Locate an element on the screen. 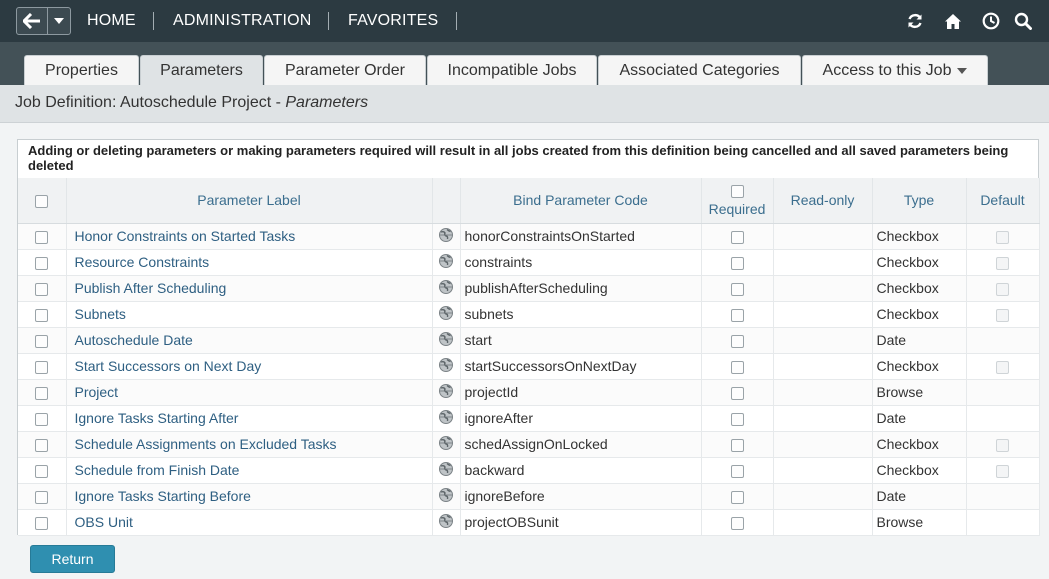 This screenshot has height=579, width=1049. history-dropdown-button is located at coordinates (59, 21).